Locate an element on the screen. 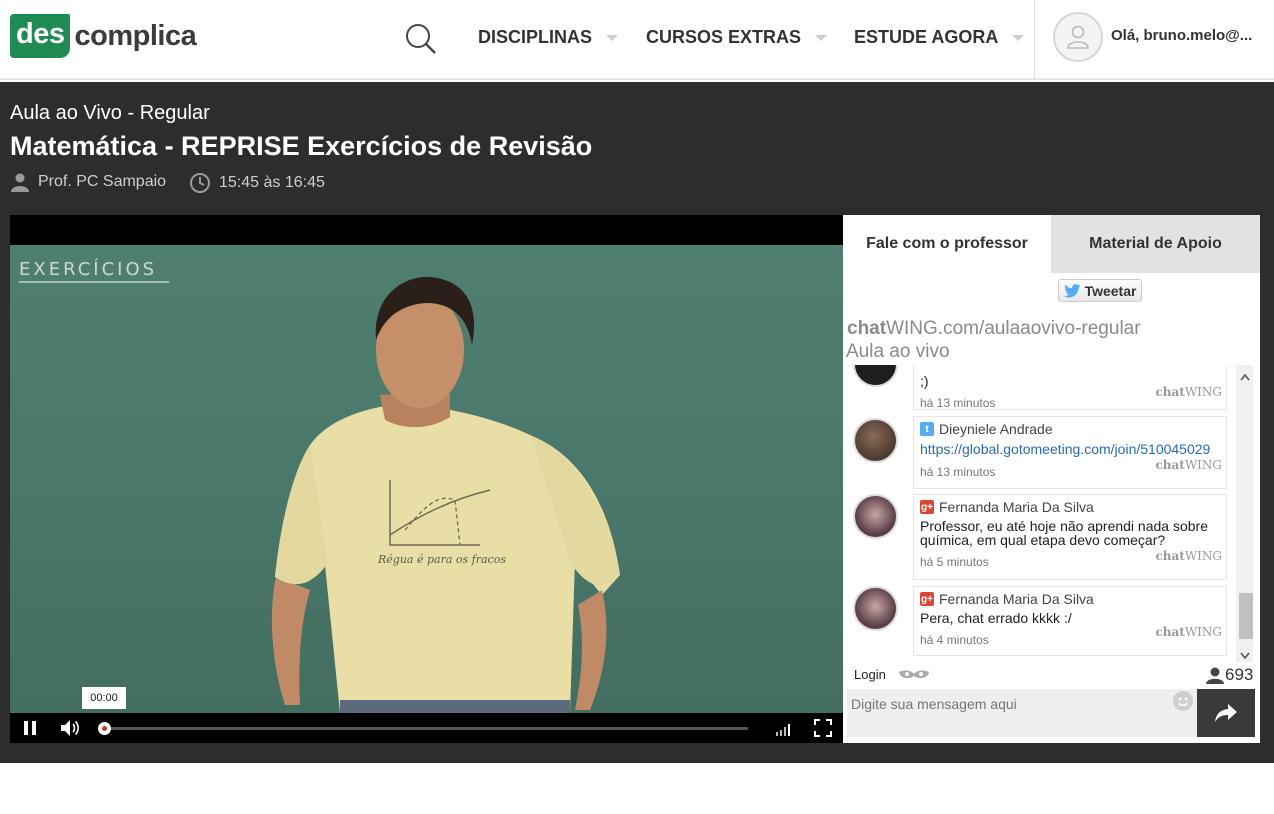 Image resolution: width=1274 pixels, height=814 pixels. chat-message-input is located at coordinates (1022, 713).